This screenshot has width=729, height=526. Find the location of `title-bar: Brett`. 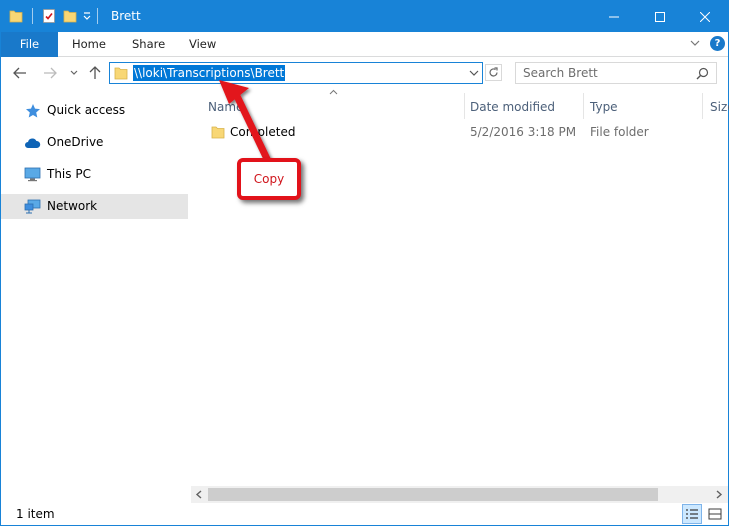

title-bar: Brett is located at coordinates (364, 16).